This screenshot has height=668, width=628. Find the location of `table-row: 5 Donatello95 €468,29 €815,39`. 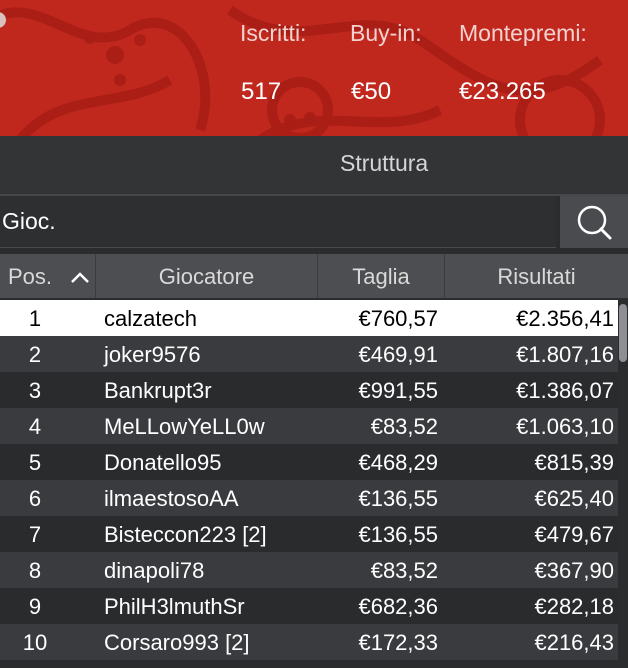

table-row: 5 Donatello95 €468,29 €815,39 is located at coordinates (309, 462).